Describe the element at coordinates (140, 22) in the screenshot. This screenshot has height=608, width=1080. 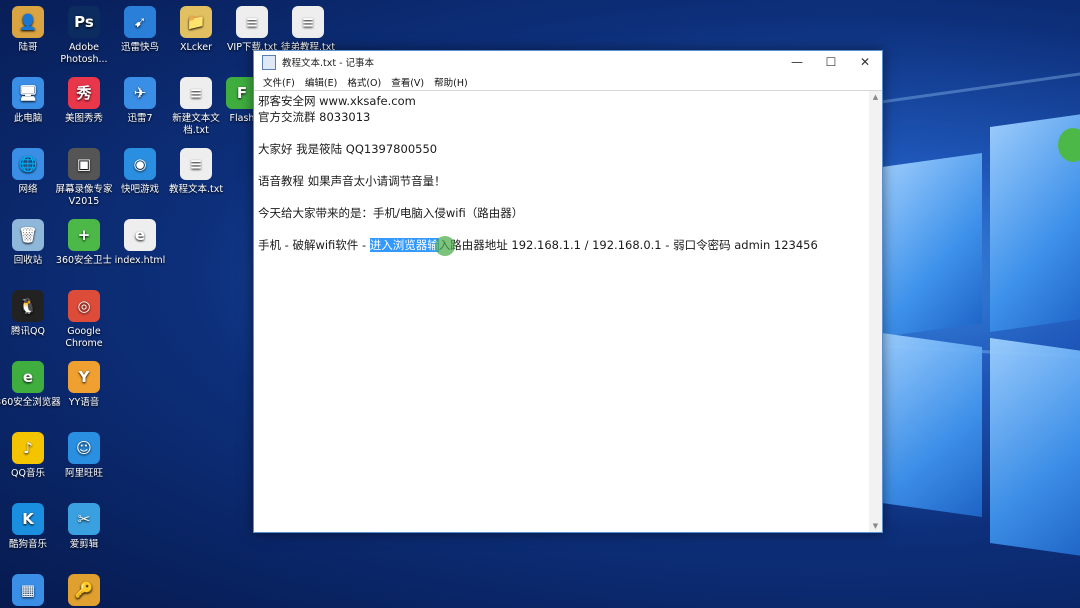
I see `app-icon: ➹` at that location.